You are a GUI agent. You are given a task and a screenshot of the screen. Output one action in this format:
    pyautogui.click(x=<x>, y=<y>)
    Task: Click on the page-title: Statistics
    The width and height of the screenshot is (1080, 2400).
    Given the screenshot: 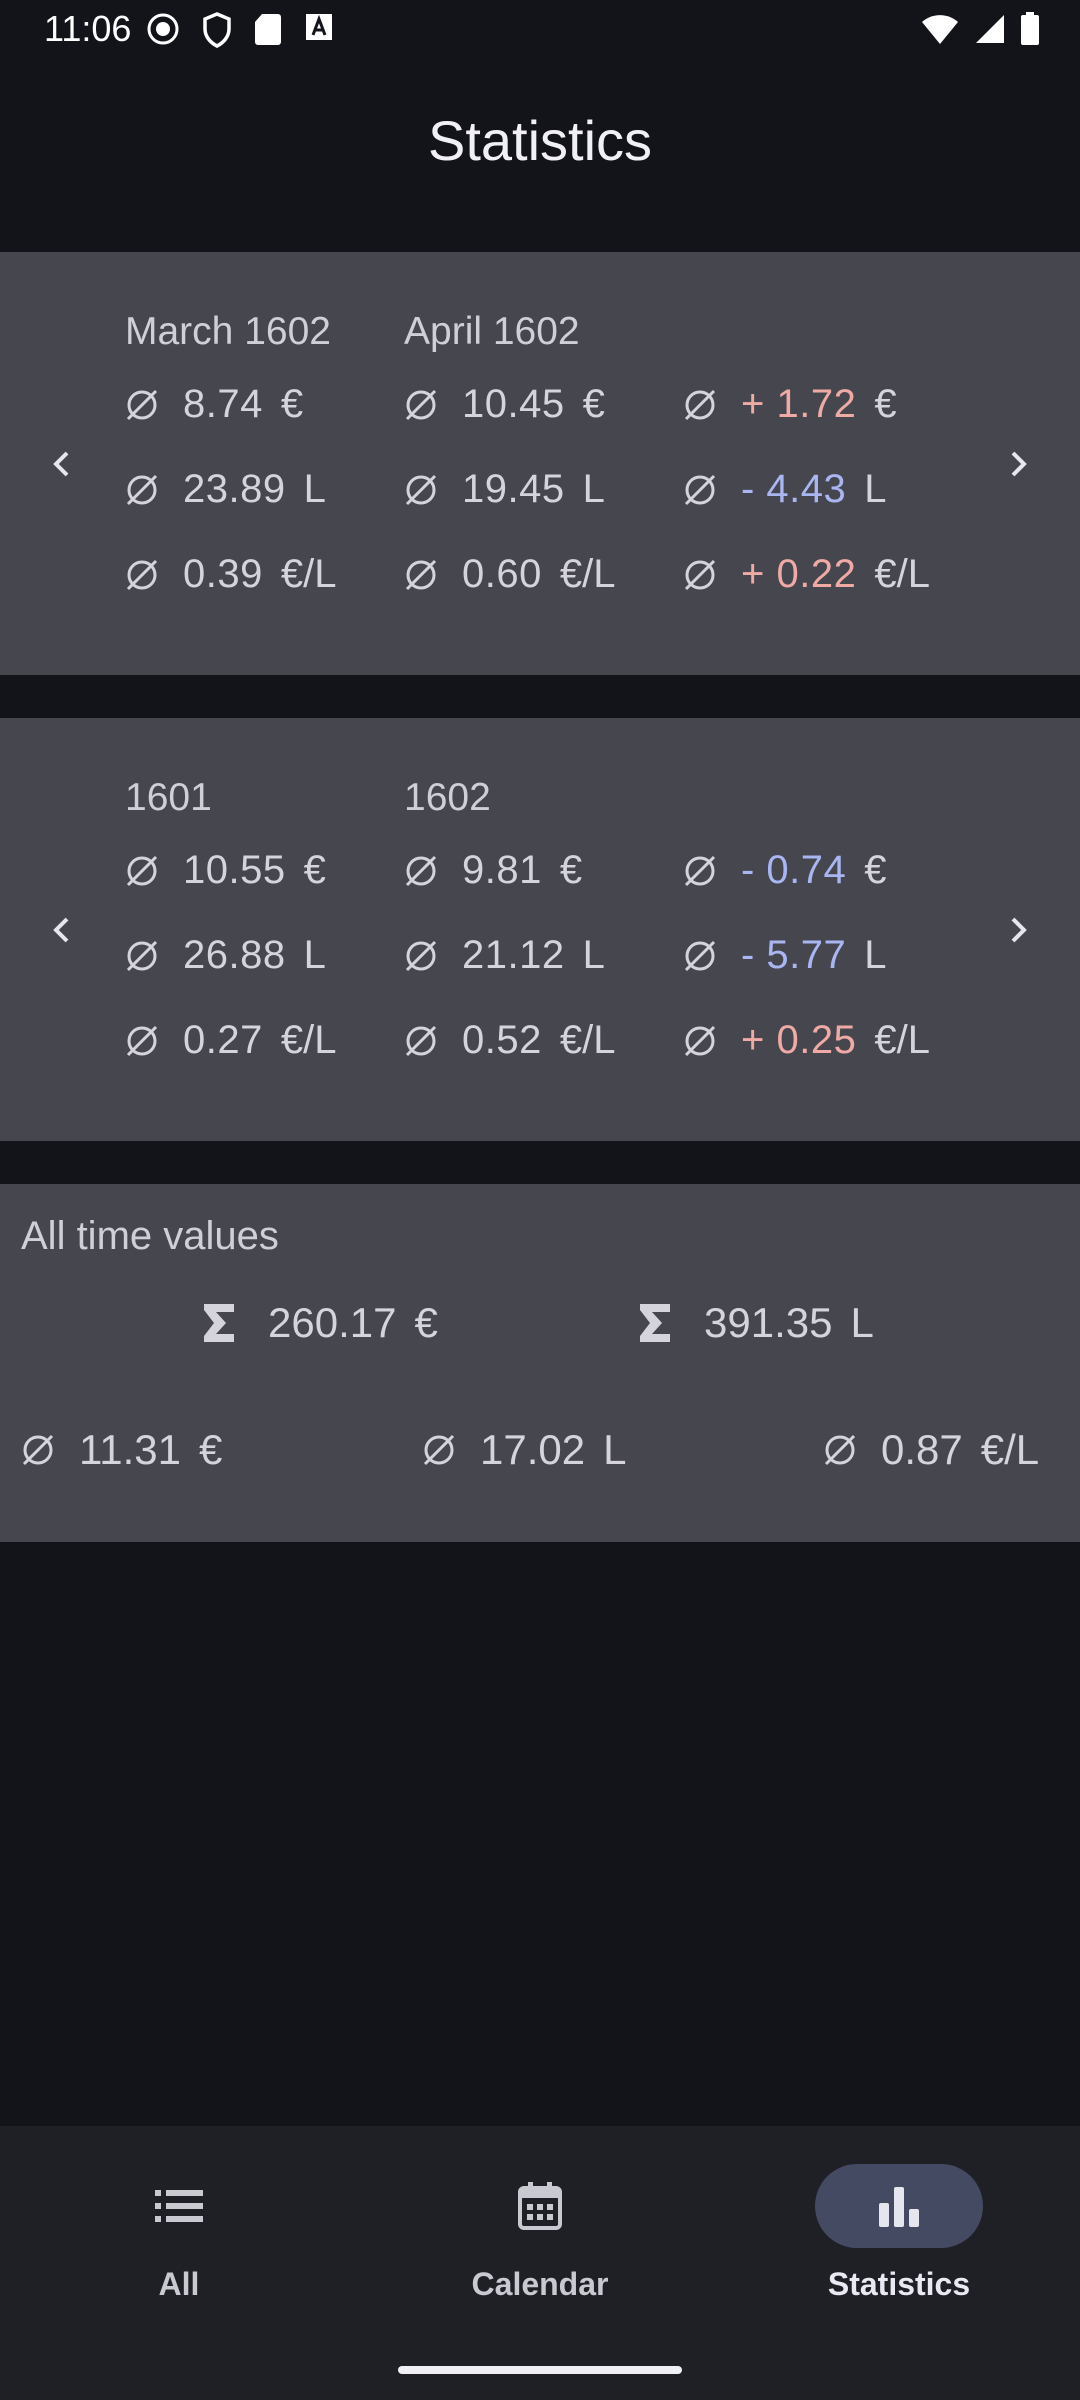 What is the action you would take?
    pyautogui.click(x=540, y=140)
    